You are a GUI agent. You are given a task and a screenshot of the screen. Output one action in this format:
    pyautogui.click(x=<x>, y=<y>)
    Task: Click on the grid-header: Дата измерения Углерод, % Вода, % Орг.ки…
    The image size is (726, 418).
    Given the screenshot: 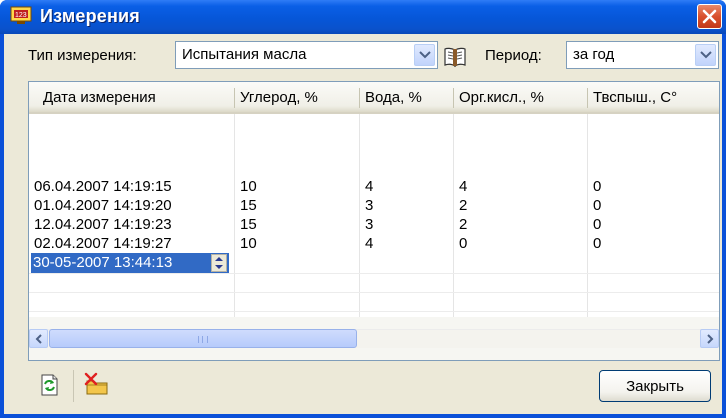 What is the action you would take?
    pyautogui.click(x=374, y=98)
    